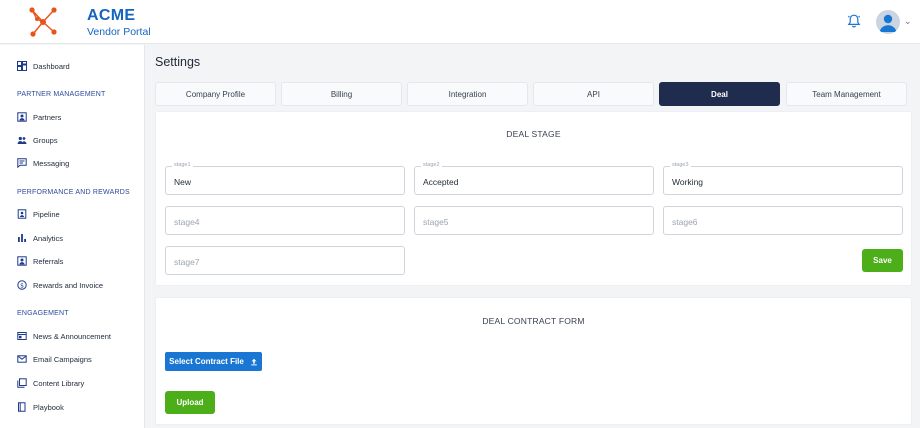 The image size is (920, 428). I want to click on field-placeholder: stage4, so click(187, 222).